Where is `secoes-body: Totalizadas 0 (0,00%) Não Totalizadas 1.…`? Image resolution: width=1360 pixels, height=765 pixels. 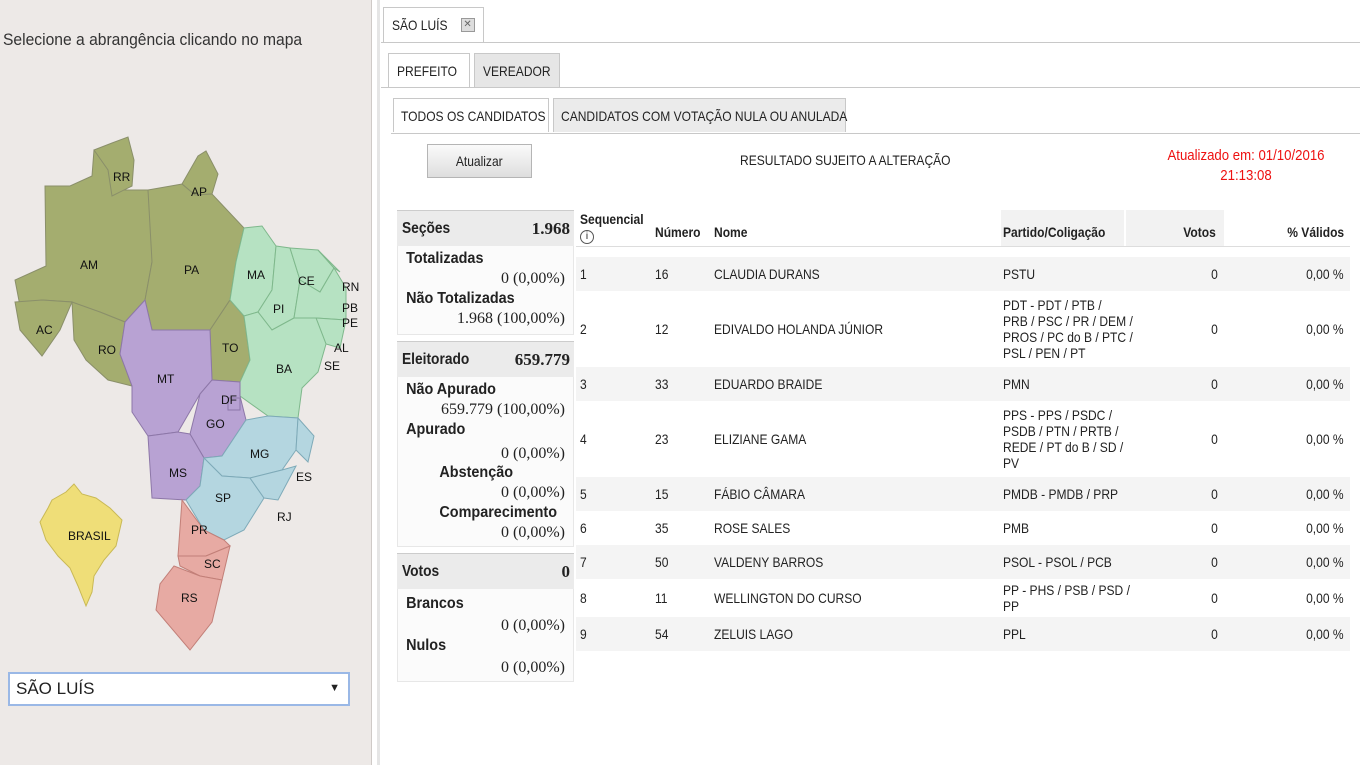
secoes-body: Totalizadas 0 (0,00%) Não Totalizadas 1.… is located at coordinates (485, 290).